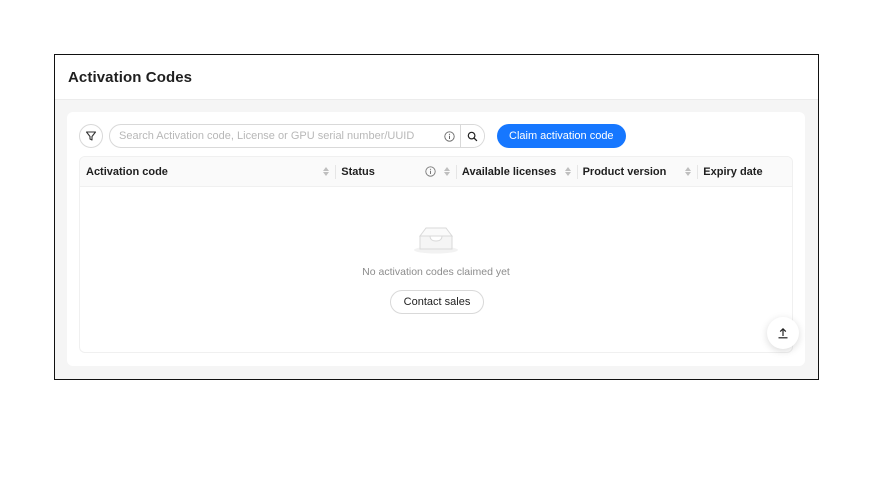  I want to click on column-header-available-licenses: Available licenses, so click(516, 171).